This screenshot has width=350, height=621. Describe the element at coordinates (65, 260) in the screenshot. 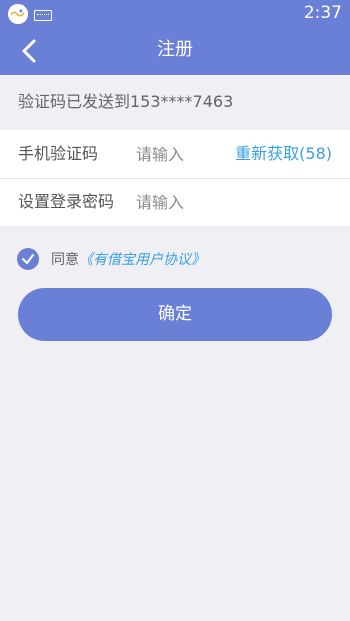

I see `agree-text: 同意` at that location.